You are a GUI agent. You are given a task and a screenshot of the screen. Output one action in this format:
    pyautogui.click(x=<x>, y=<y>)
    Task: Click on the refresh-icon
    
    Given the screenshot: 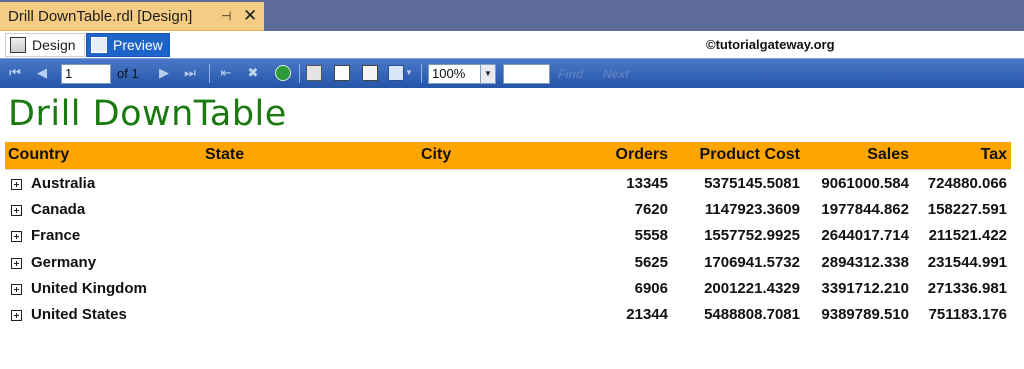 What is the action you would take?
    pyautogui.click(x=283, y=73)
    